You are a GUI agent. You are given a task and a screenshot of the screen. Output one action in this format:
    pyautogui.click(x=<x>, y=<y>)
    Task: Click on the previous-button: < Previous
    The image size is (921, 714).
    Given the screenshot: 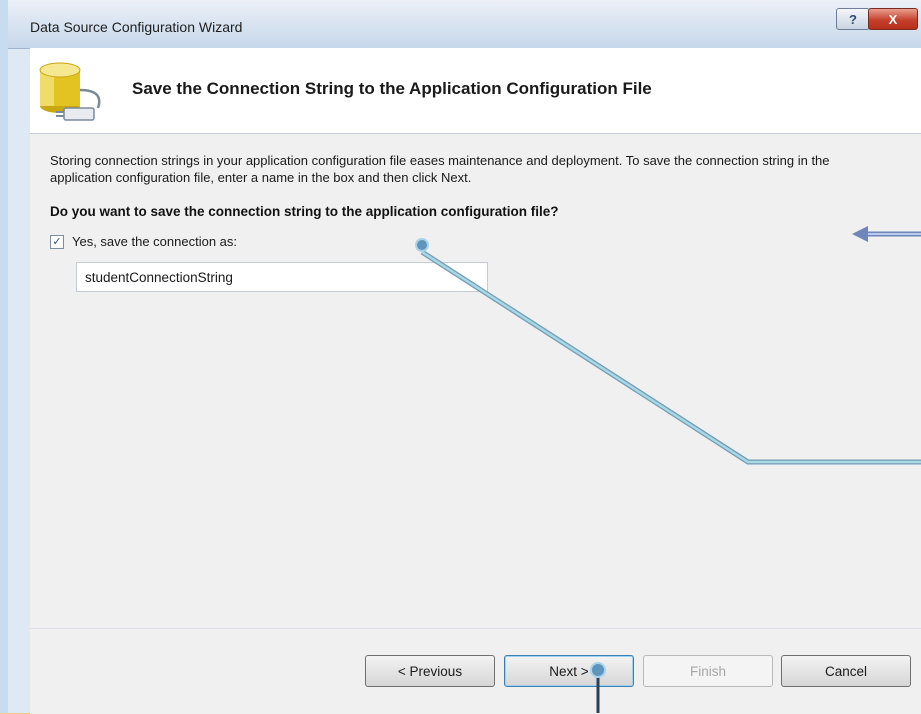 What is the action you would take?
    pyautogui.click(x=430, y=671)
    